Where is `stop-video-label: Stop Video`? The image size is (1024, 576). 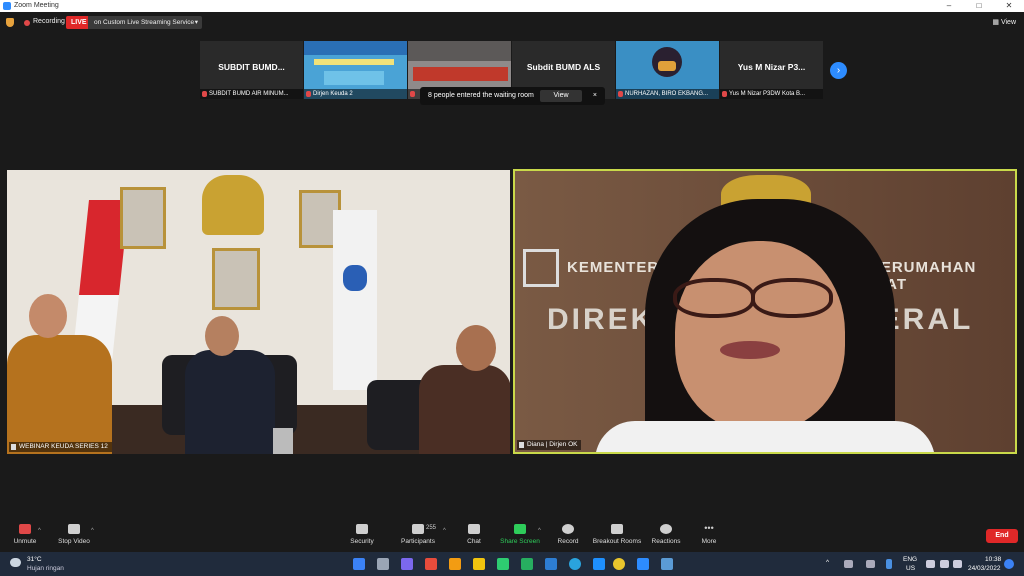 stop-video-label: Stop Video is located at coordinates (74, 541).